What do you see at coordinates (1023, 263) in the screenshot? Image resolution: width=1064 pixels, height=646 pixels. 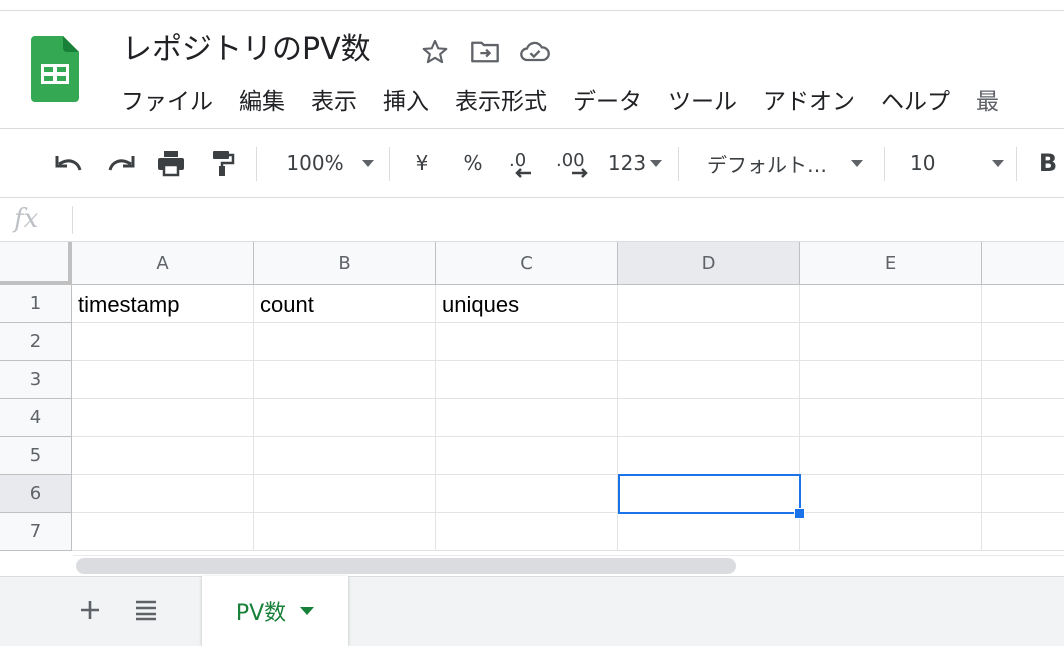 I see `column-header-f` at bounding box center [1023, 263].